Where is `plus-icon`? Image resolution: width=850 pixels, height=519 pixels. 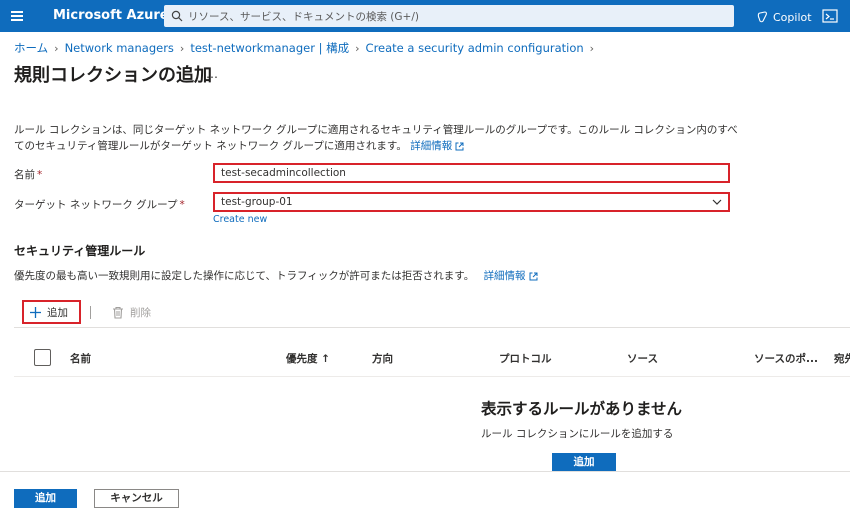 plus-icon is located at coordinates (35, 312).